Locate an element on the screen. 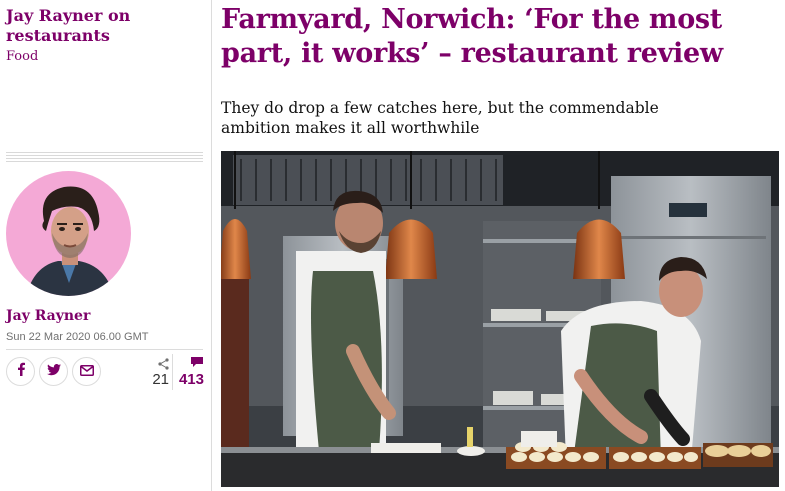 This screenshot has width=785, height=491. section-label: Food is located at coordinates (22, 56).